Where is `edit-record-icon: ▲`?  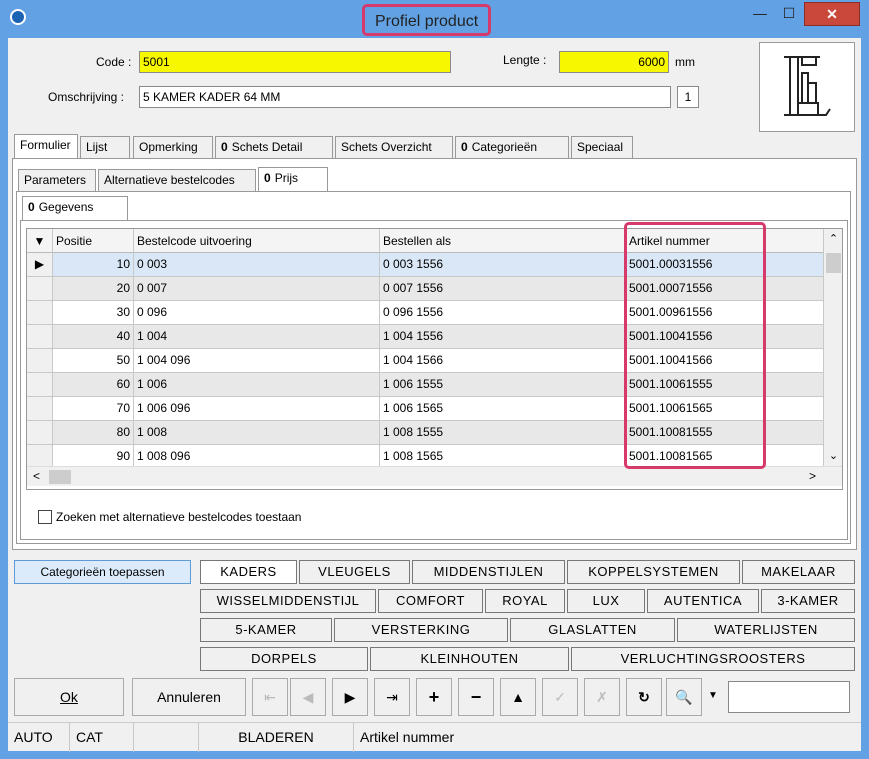 edit-record-icon: ▲ is located at coordinates (518, 697).